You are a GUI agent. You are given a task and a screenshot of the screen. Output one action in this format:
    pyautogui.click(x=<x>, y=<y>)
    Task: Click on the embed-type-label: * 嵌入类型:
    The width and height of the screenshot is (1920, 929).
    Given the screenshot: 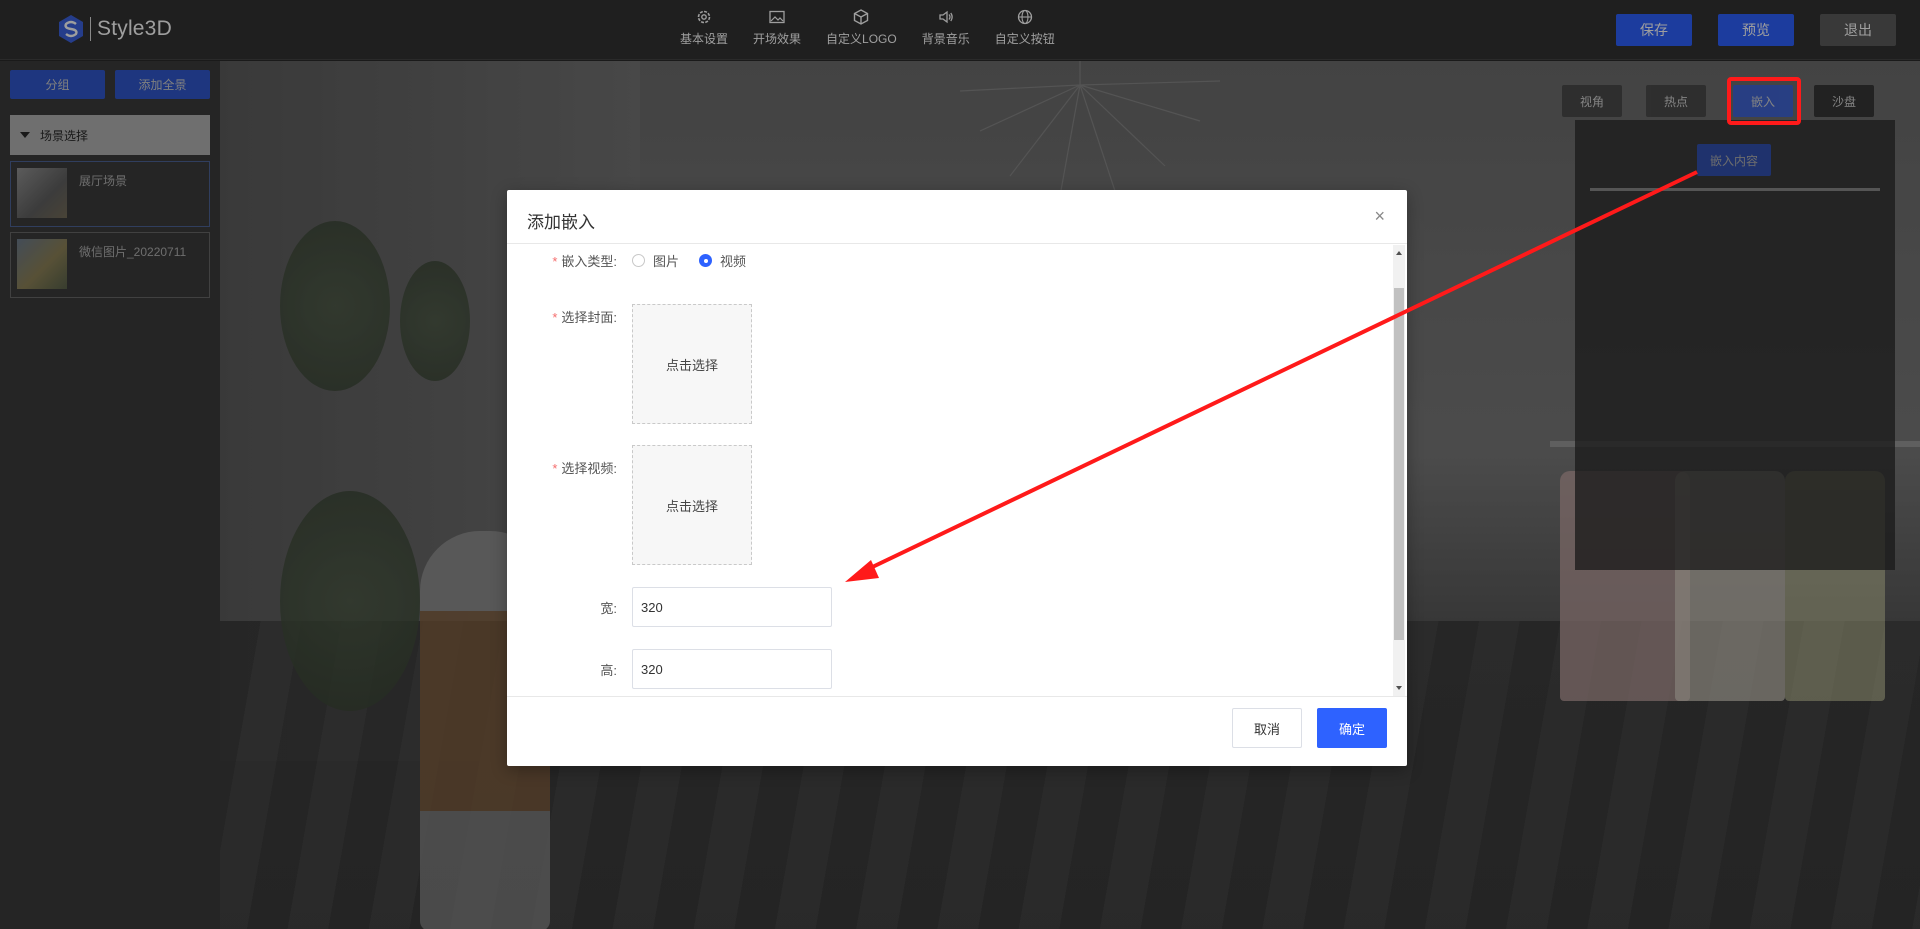 What is the action you would take?
    pyautogui.click(x=584, y=261)
    